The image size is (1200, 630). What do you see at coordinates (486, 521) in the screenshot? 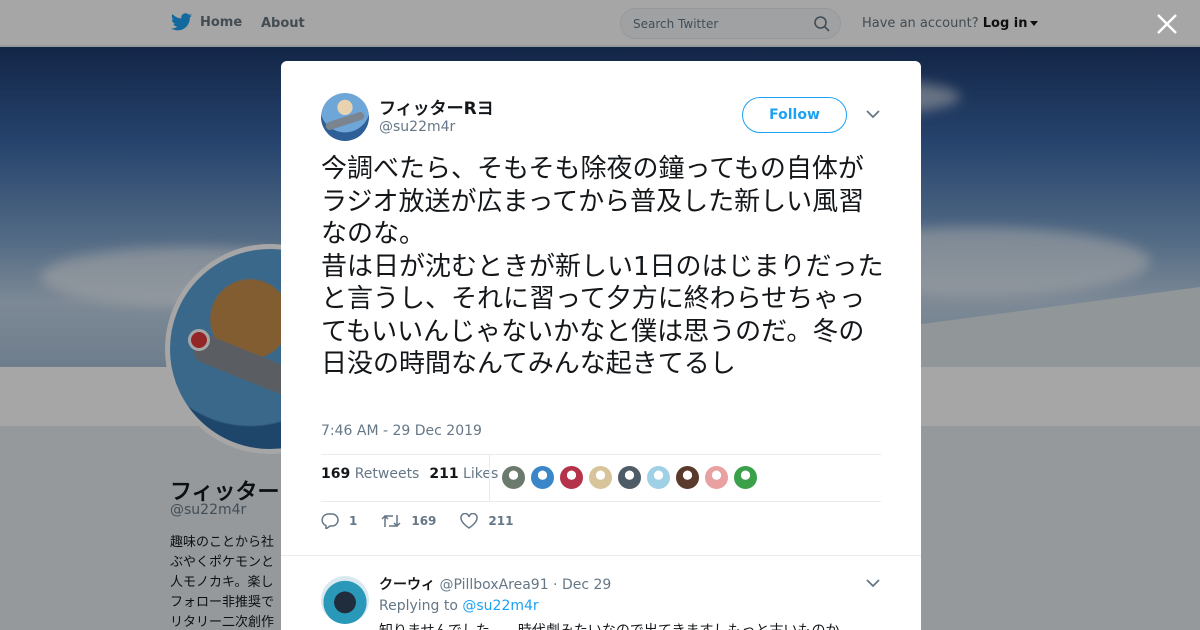
I see `like-button: 211` at bounding box center [486, 521].